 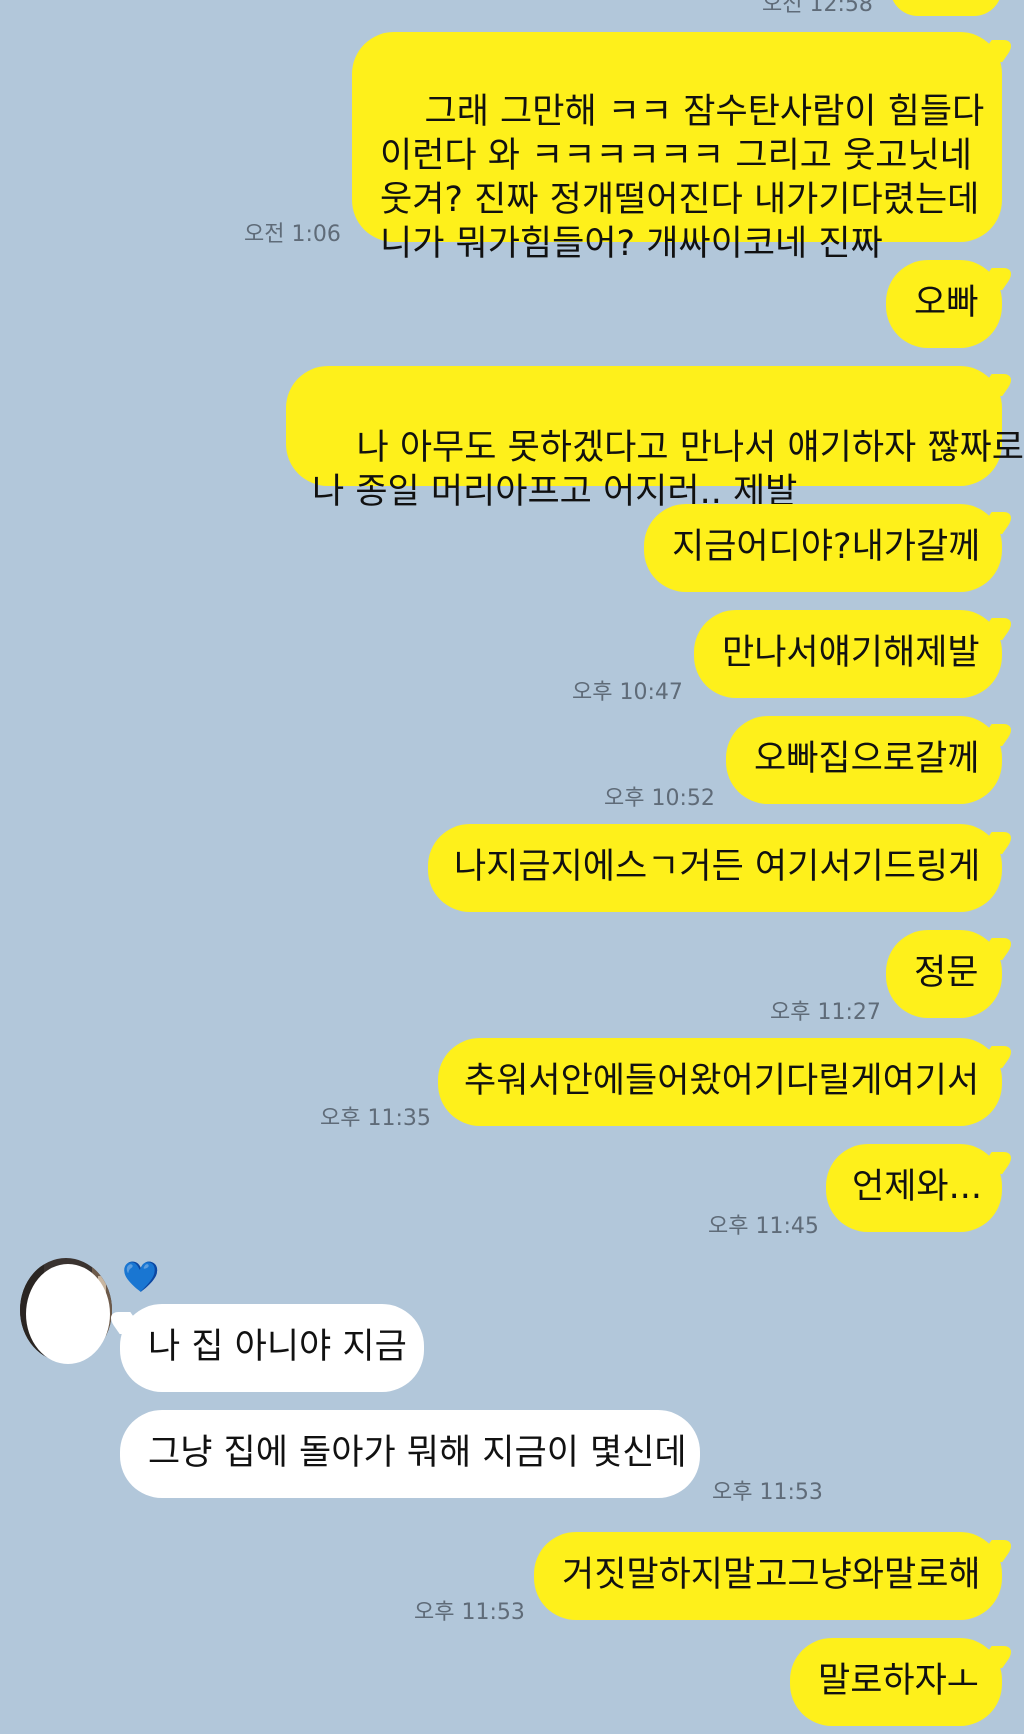 I want to click on message-text: 나지금지에스ㄱ거든 여기서기드링게, so click(x=717, y=867).